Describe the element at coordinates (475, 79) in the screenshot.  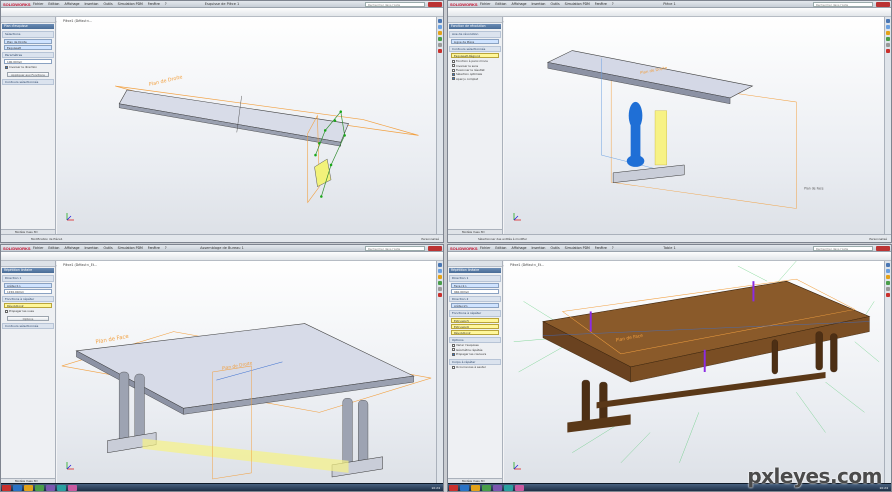
I see `checkbox-row: Aperçu complet` at that location.